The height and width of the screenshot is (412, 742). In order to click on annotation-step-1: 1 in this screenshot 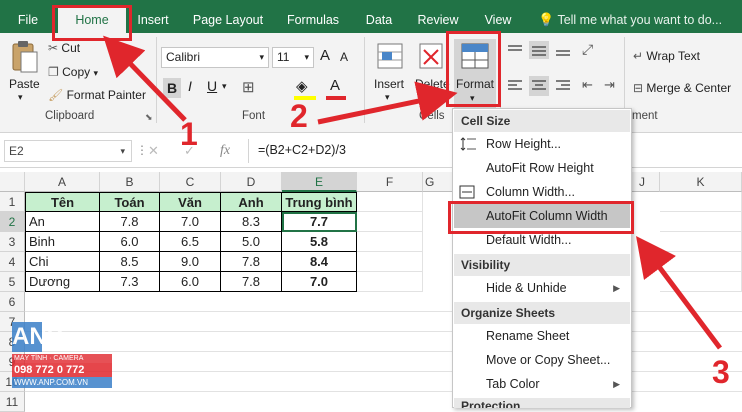, I will do `click(189, 134)`.